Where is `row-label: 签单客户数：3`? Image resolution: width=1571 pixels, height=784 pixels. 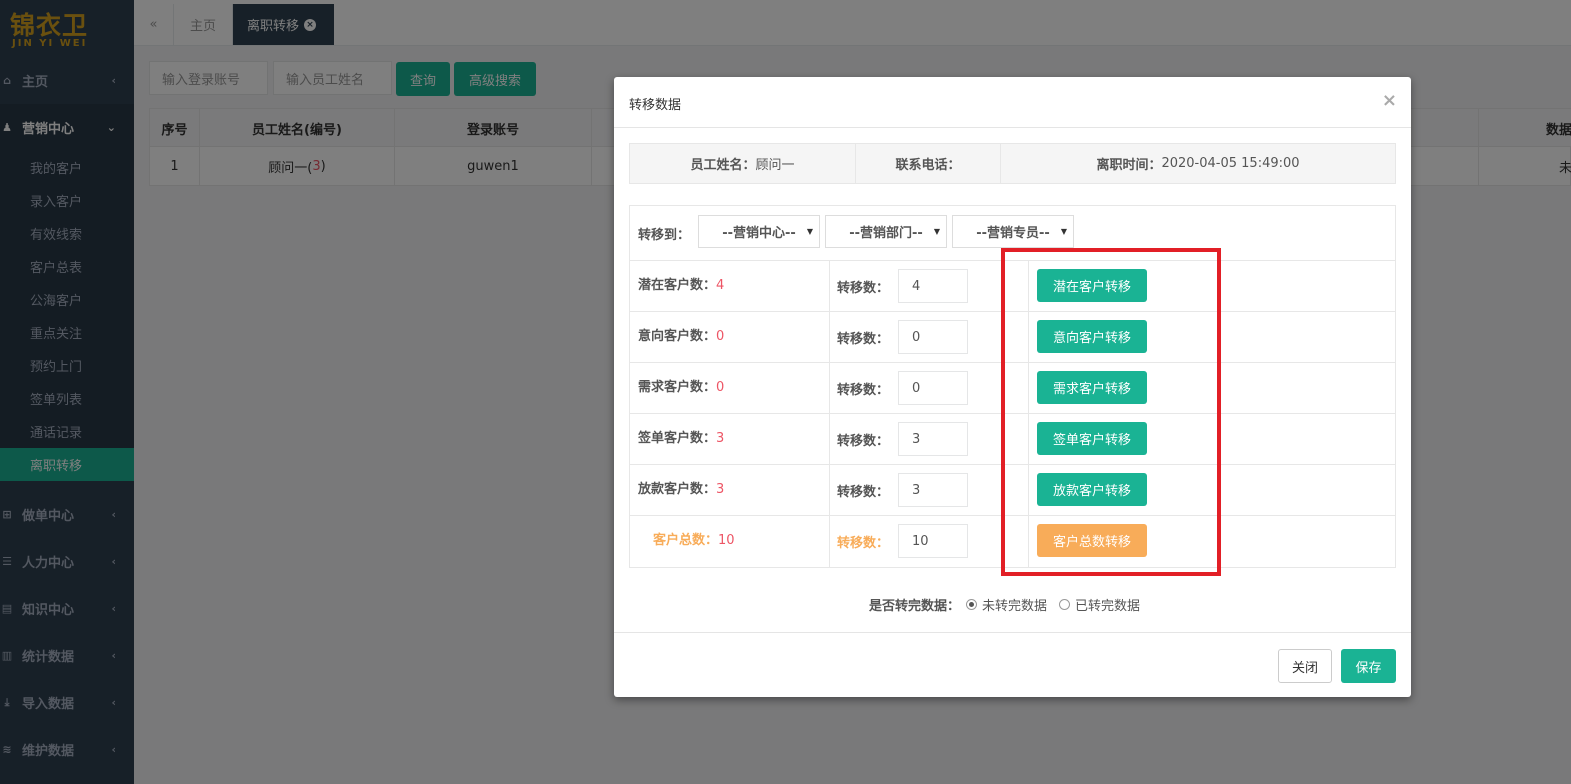
row-label: 签单客户数：3 is located at coordinates (681, 436).